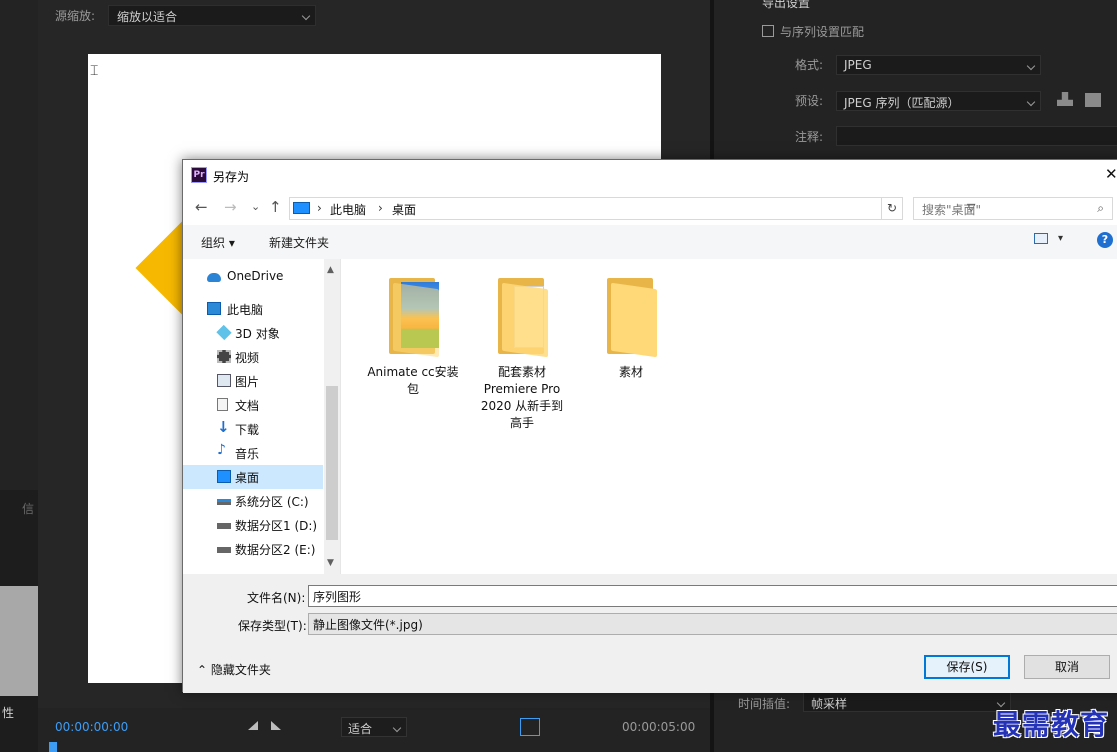 This screenshot has width=1117, height=752. I want to click on nav-item-onedrive: OneDrive, so click(253, 277).